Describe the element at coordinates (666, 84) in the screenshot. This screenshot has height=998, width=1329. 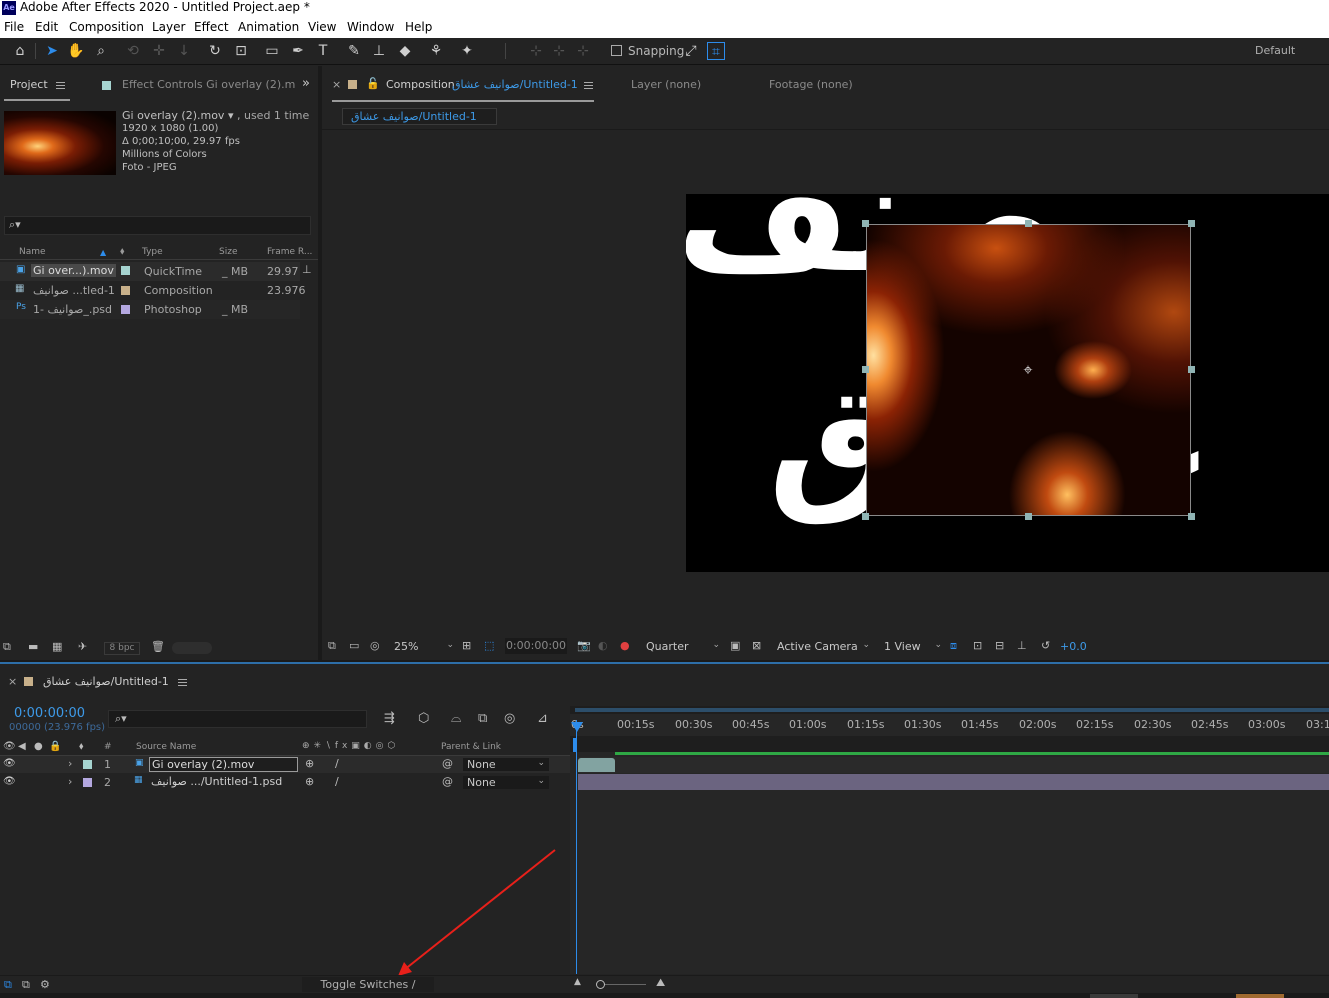
I see `tab-layer: Layer (none)` at that location.